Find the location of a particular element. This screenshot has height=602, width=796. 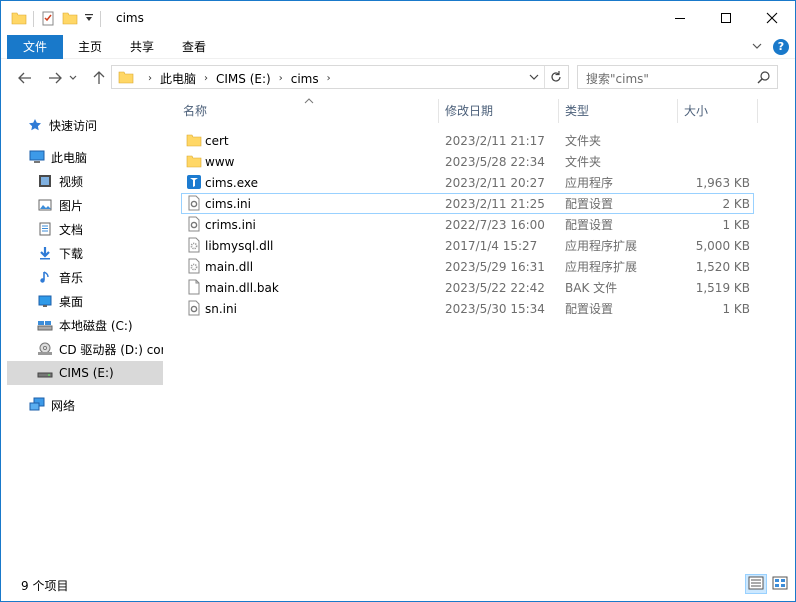

back-button is located at coordinates (25, 78).